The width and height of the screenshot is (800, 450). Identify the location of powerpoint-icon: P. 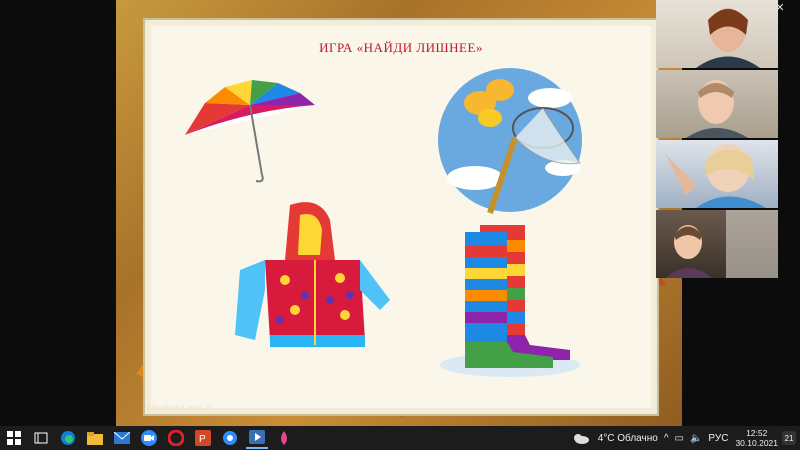
(203, 438).